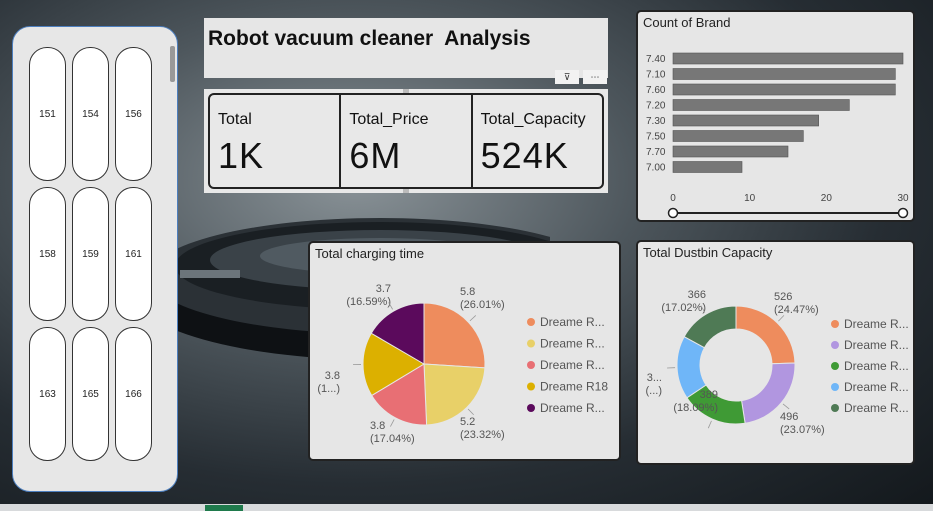  I want to click on page-tab-bar, so click(466, 507).